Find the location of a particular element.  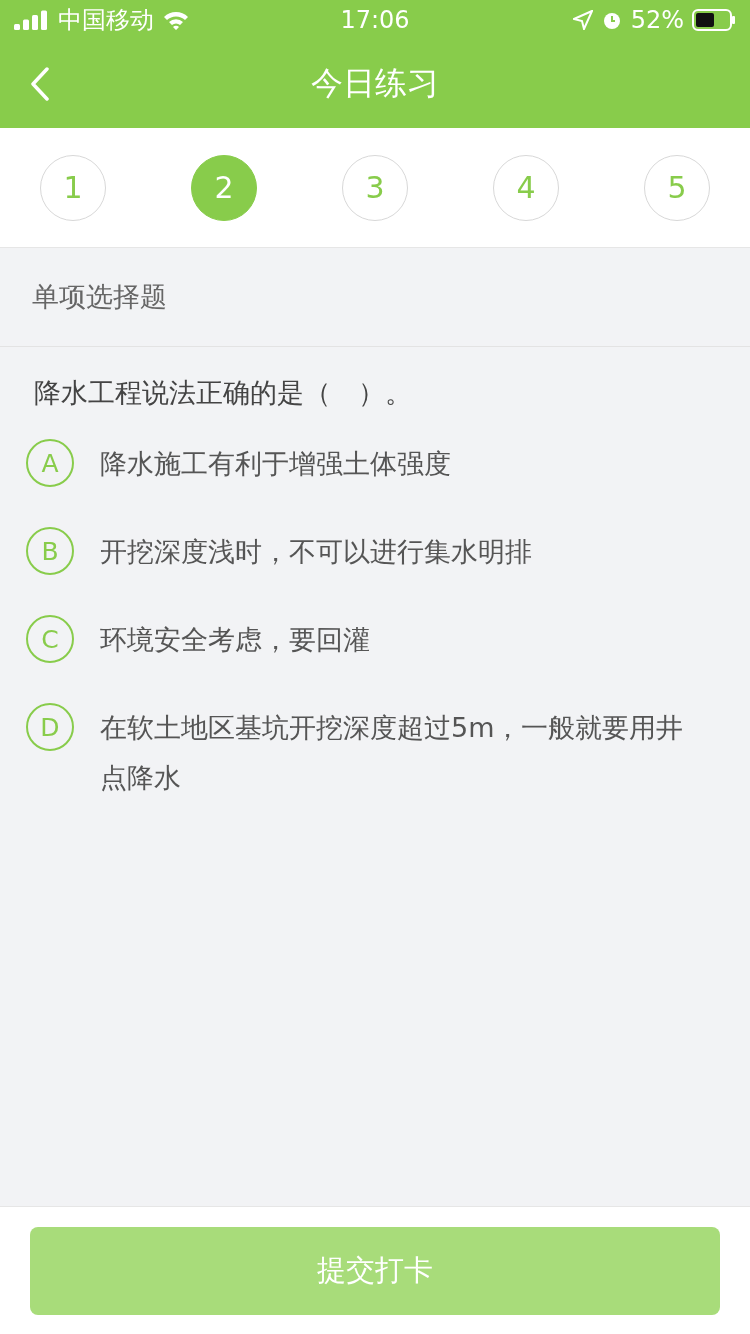

question-number-tab: 3 is located at coordinates (375, 187).